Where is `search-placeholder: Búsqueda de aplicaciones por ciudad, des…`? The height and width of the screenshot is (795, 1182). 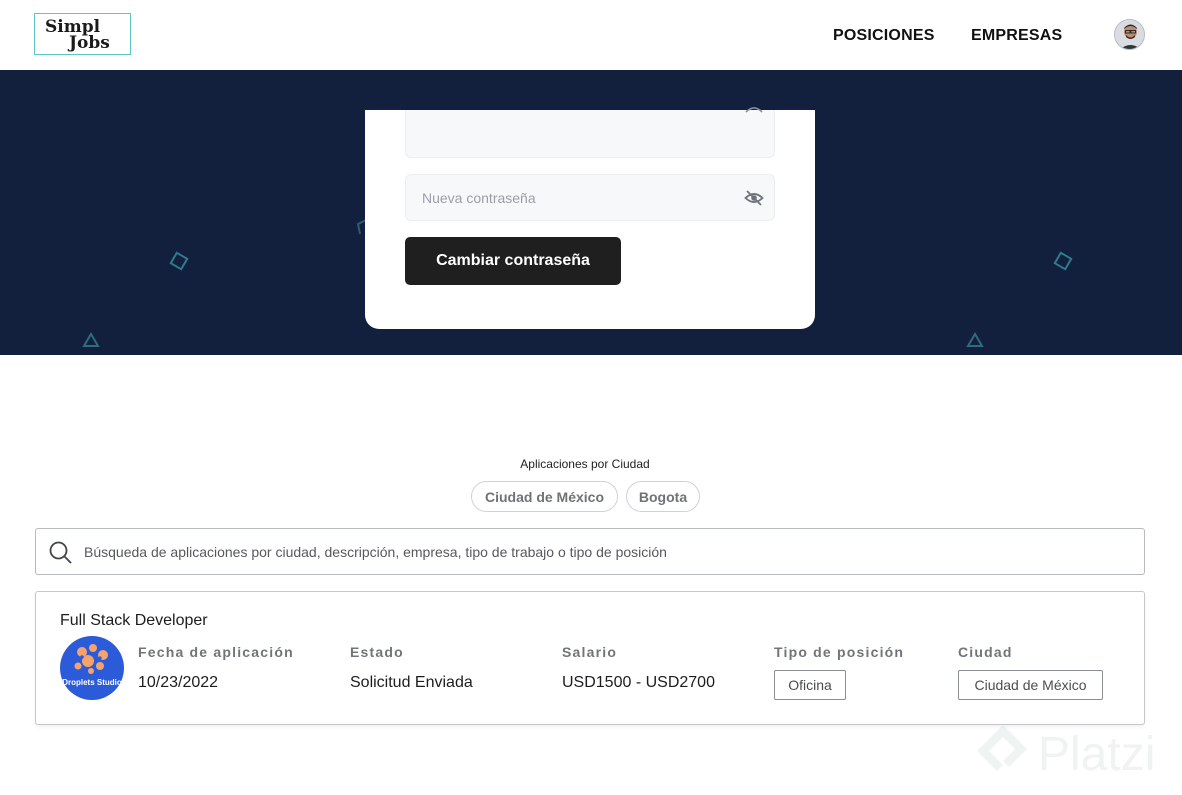 search-placeholder: Búsqueda de aplicaciones por ciudad, des… is located at coordinates (375, 552).